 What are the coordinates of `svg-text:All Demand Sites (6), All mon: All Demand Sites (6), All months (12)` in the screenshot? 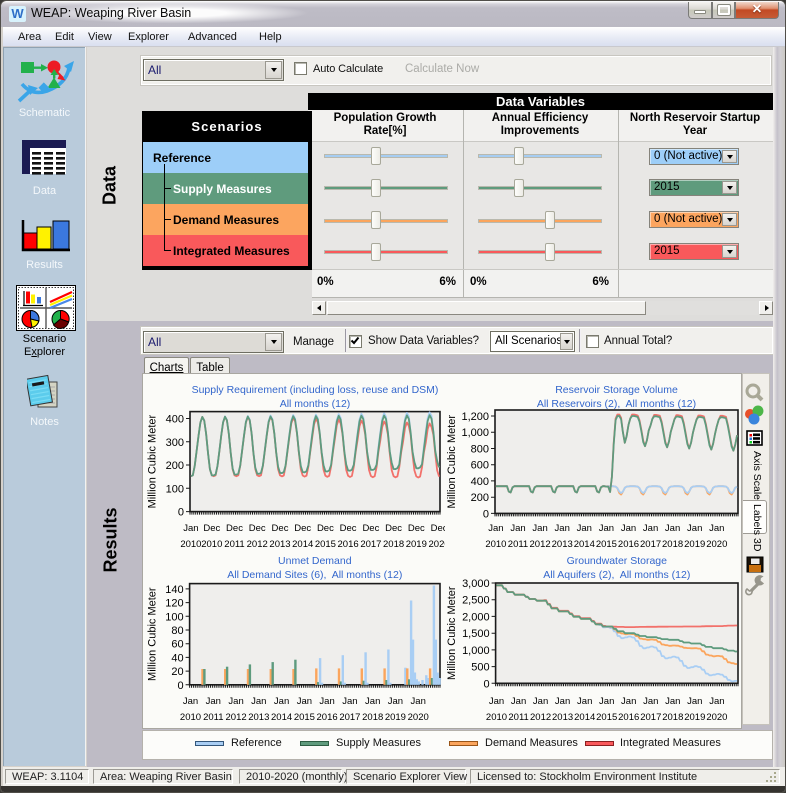 It's located at (314, 575).